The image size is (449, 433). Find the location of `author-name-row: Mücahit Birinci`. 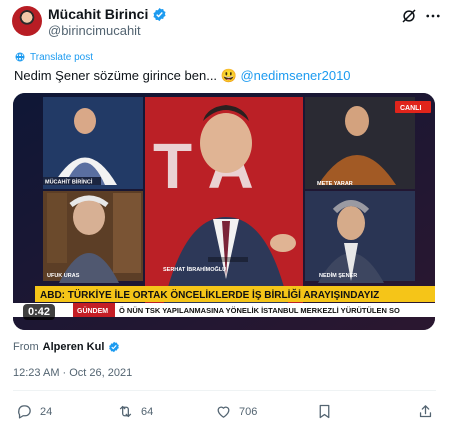

author-name-row: Mücahit Birinci is located at coordinates (107, 14).